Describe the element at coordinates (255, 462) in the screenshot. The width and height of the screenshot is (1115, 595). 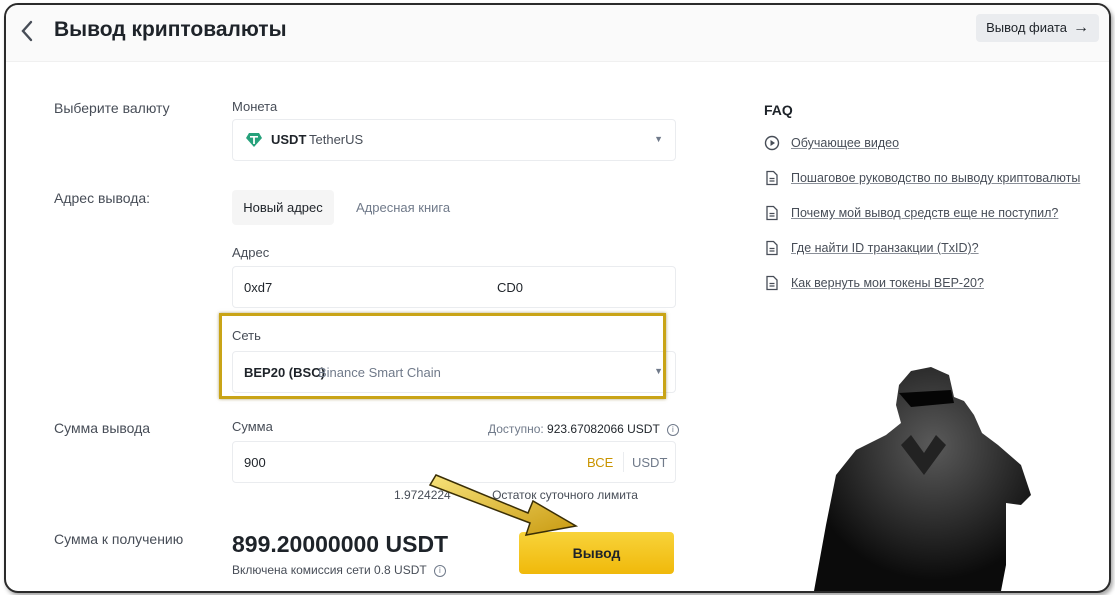
I see `amount-value: 900` at that location.